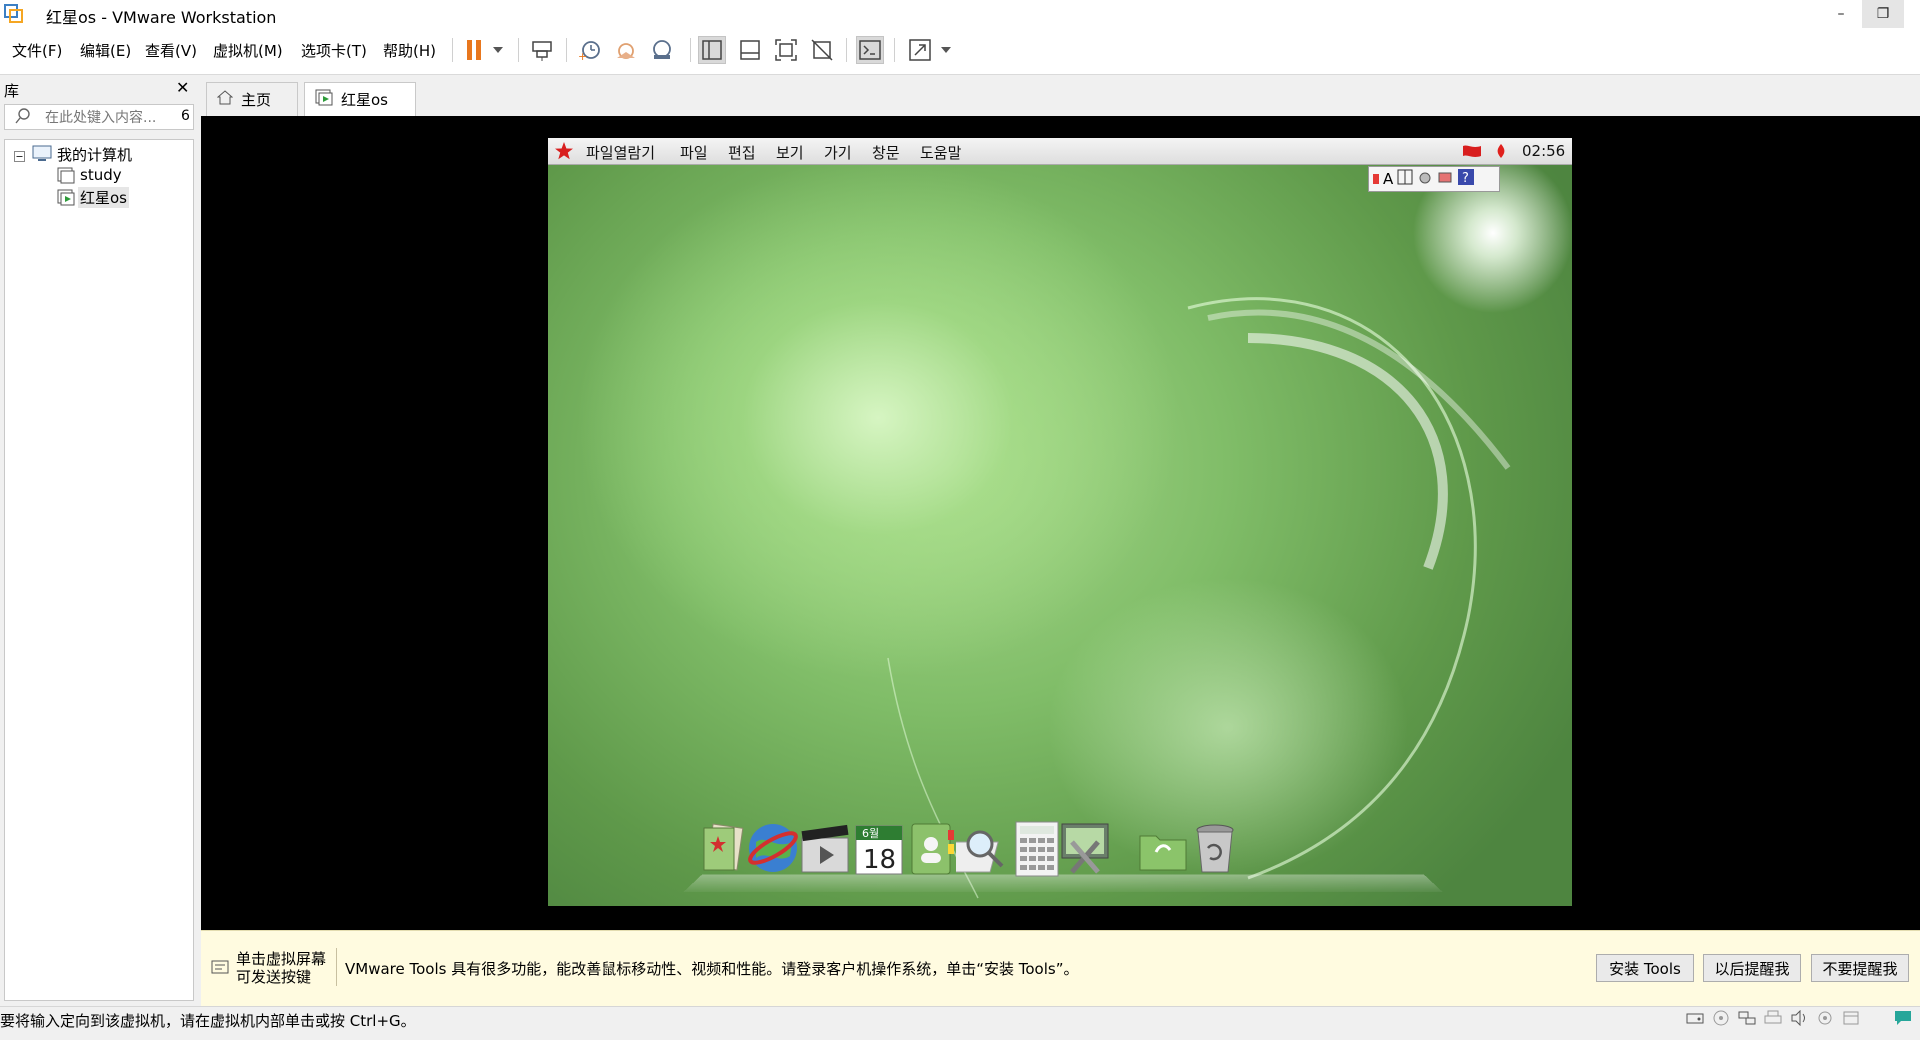  Describe the element at coordinates (723, 849) in the screenshot. I see `documents-icon` at that location.